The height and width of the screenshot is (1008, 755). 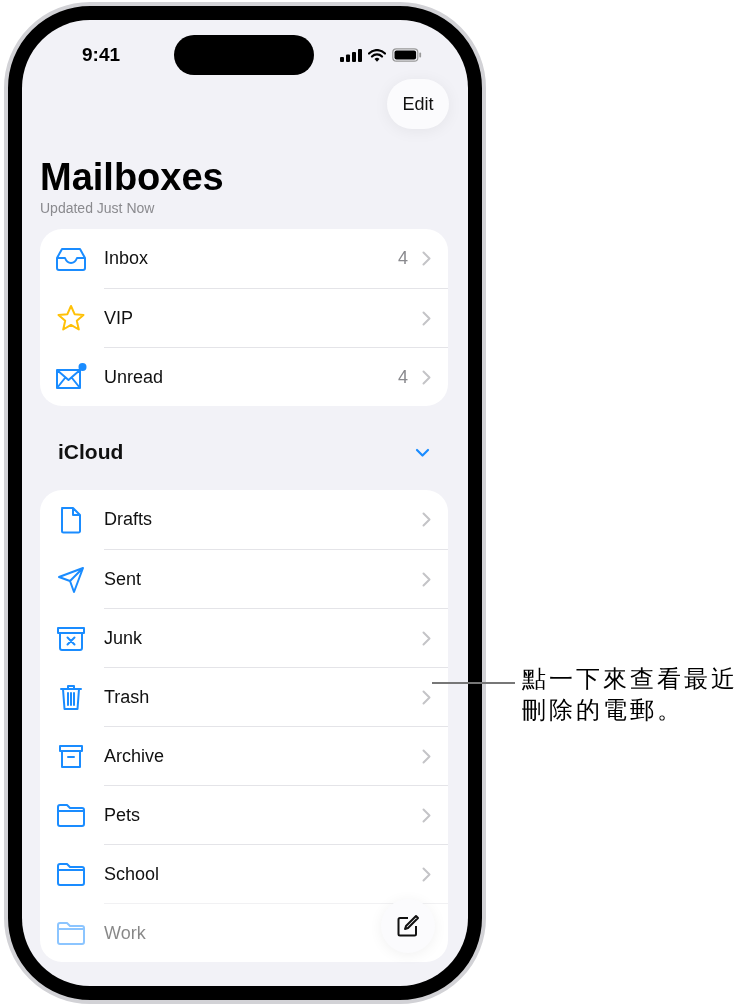 I want to click on mailbox-name: Inbox, so click(x=126, y=258).